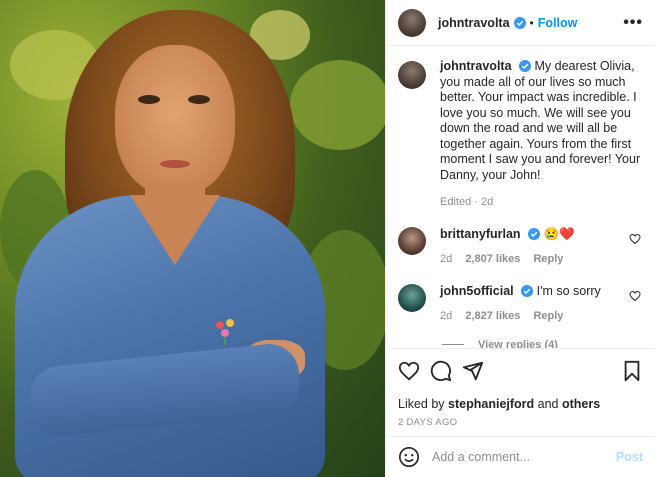  Describe the element at coordinates (175, 120) in the screenshot. I see `face` at that location.